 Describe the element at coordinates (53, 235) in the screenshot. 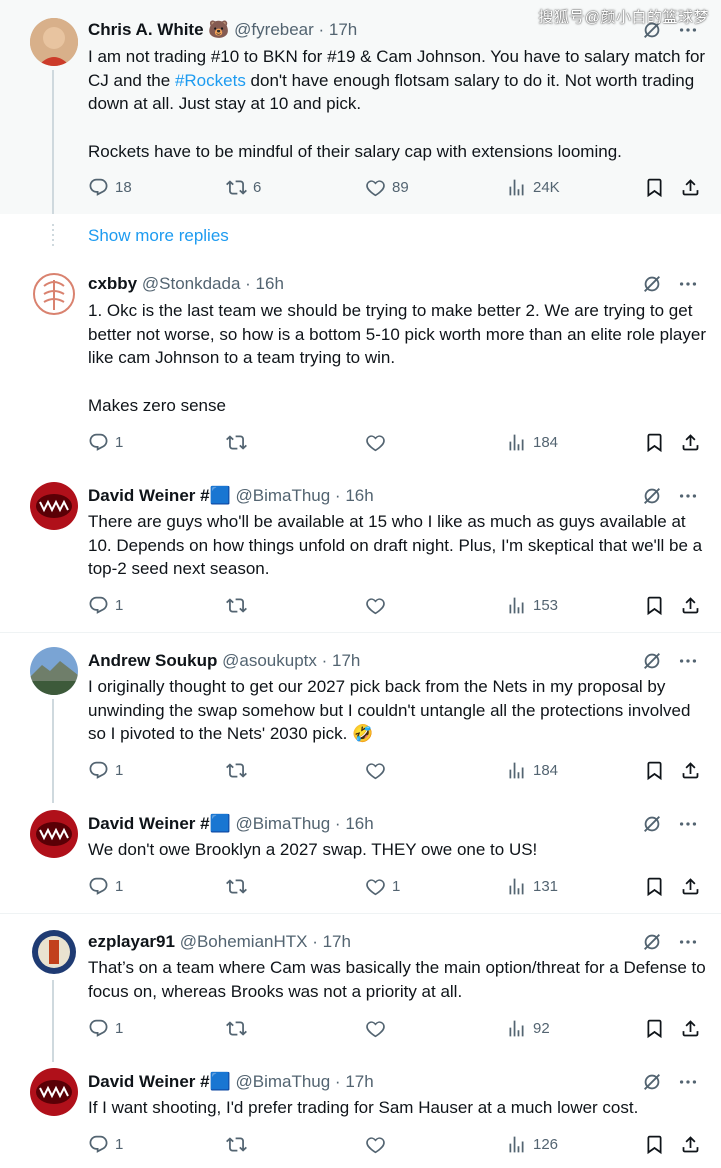

I see `thread-dots` at that location.